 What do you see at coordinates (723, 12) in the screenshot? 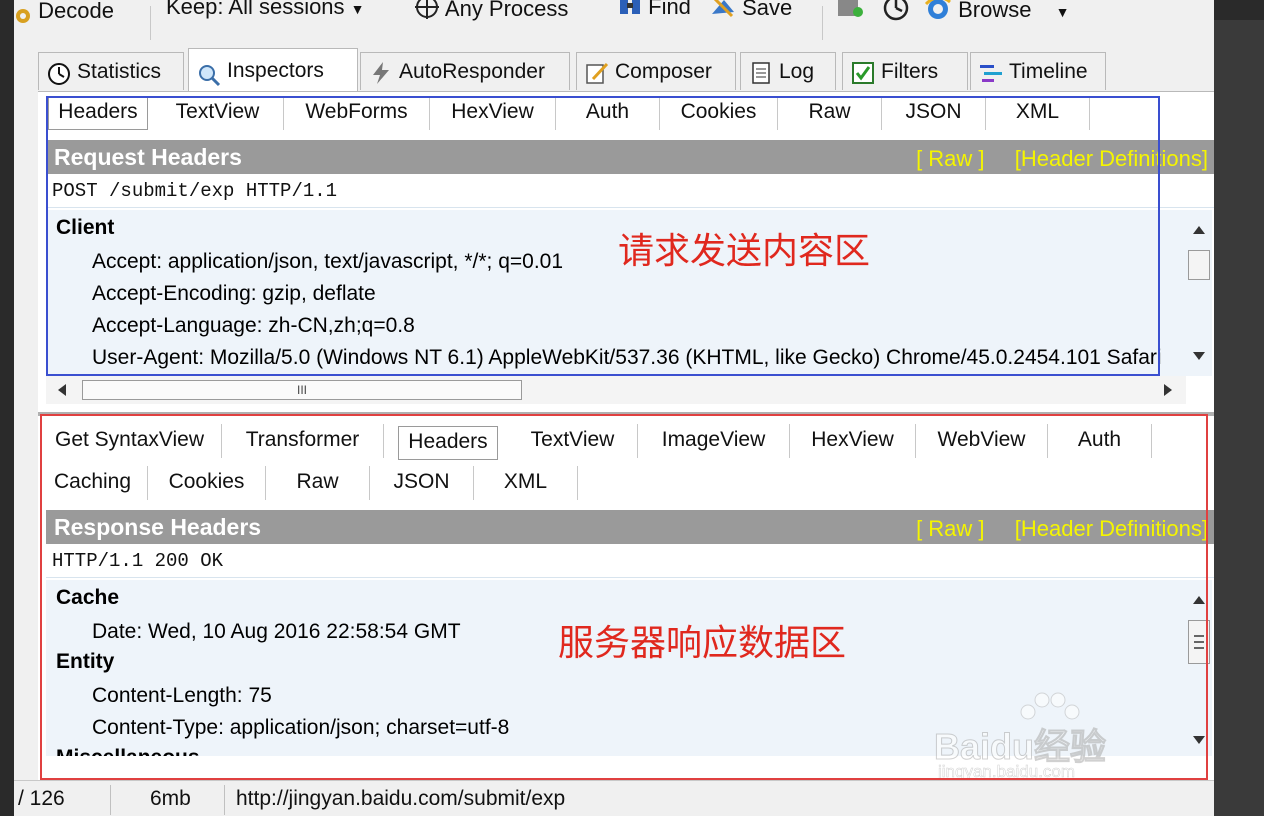
I see `save-icon` at bounding box center [723, 12].